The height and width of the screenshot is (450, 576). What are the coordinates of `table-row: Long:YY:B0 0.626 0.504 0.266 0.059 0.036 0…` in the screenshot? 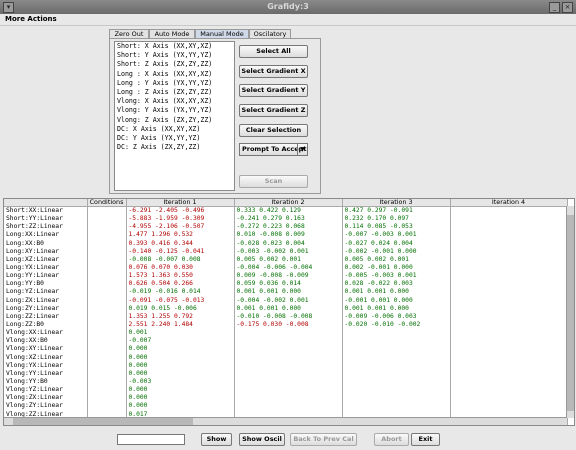 It's located at (286, 284).